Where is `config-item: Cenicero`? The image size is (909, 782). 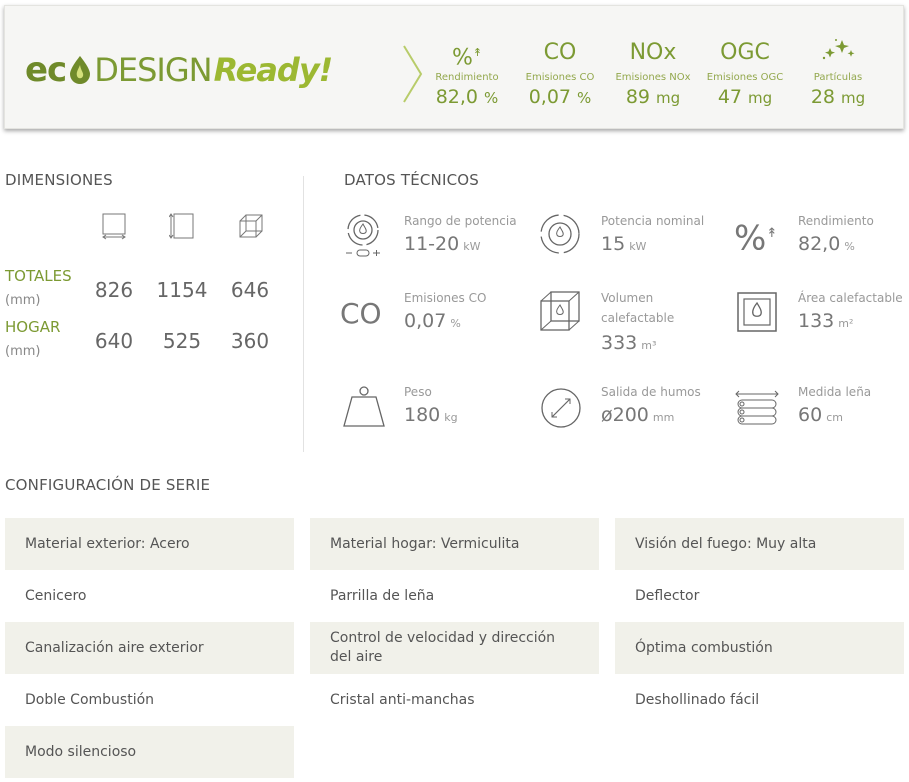
config-item: Cenicero is located at coordinates (56, 595).